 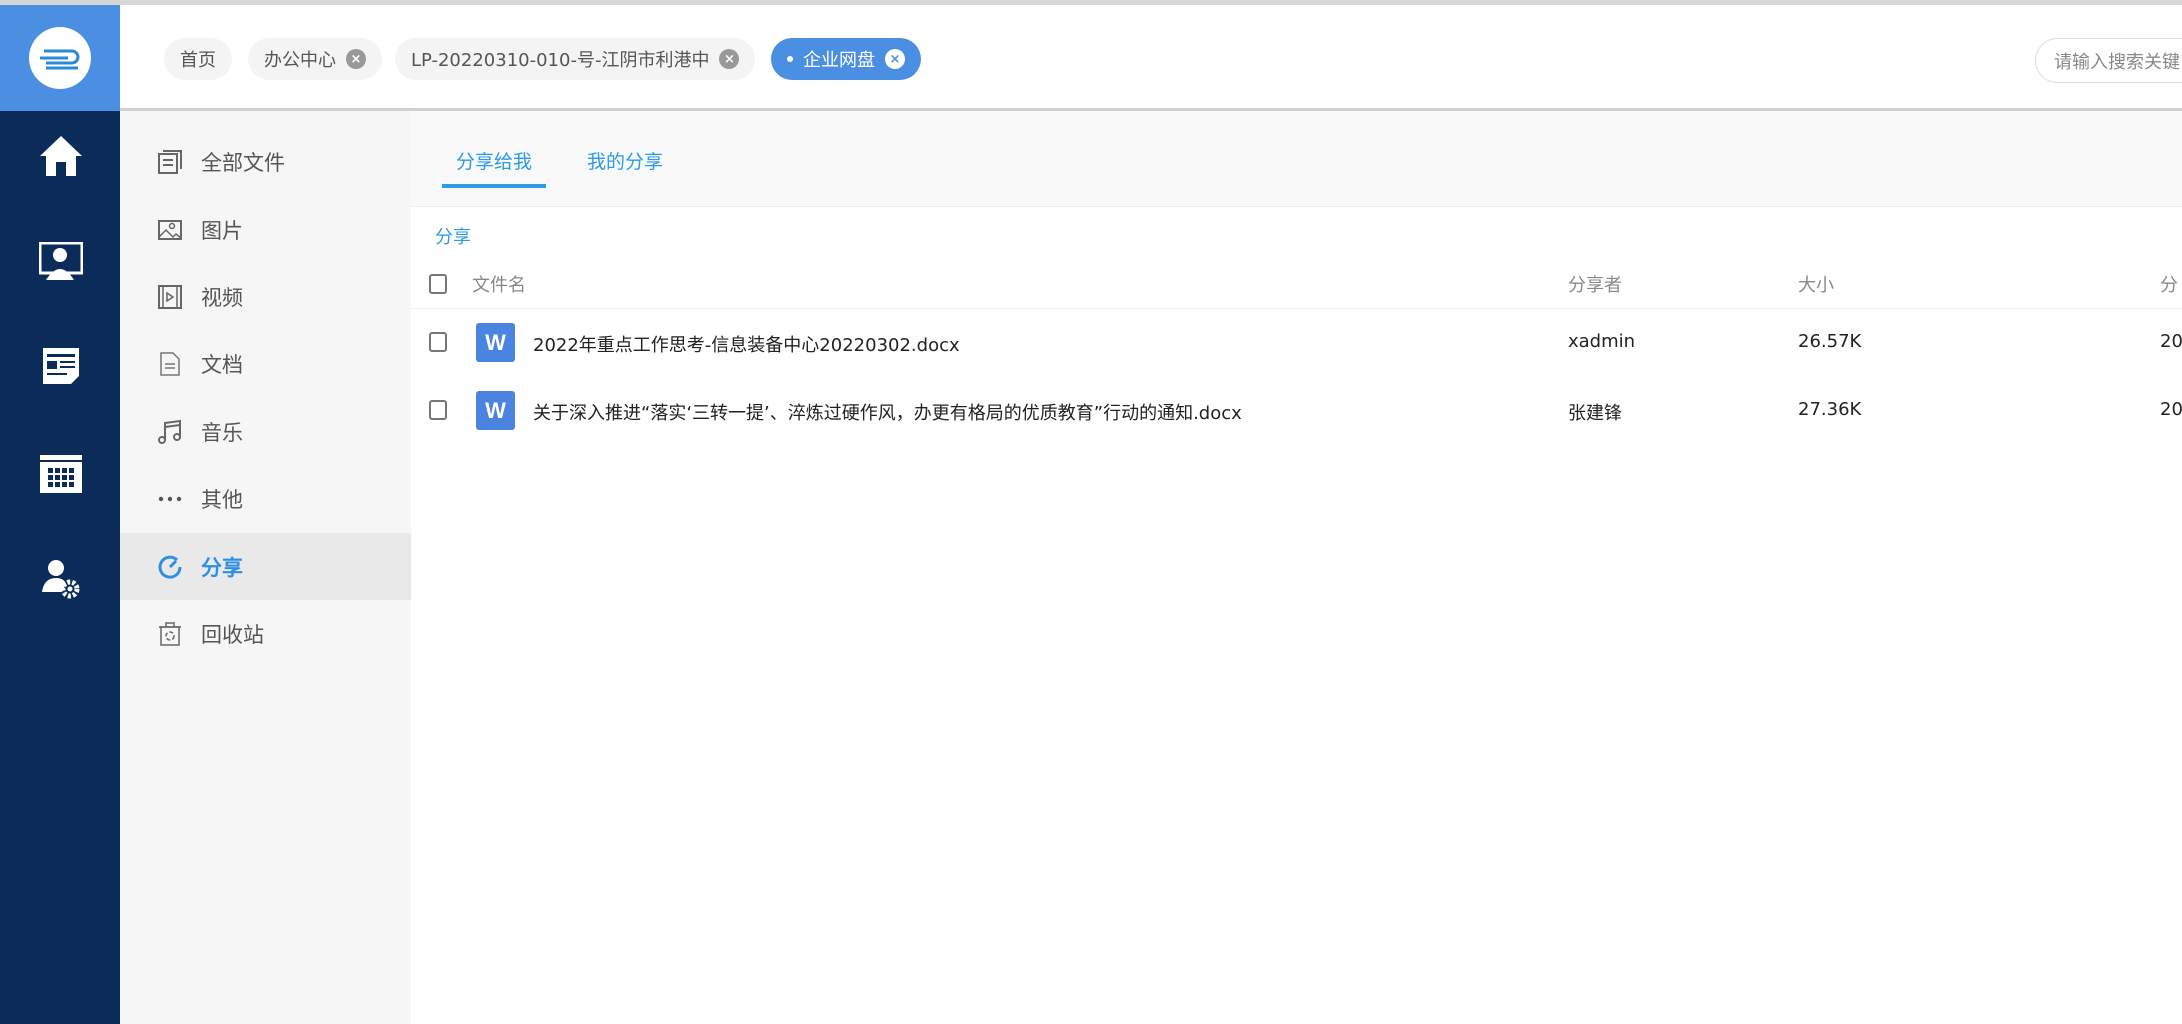 I want to click on sidebar-item-all-files: 全部文件, so click(x=265, y=161).